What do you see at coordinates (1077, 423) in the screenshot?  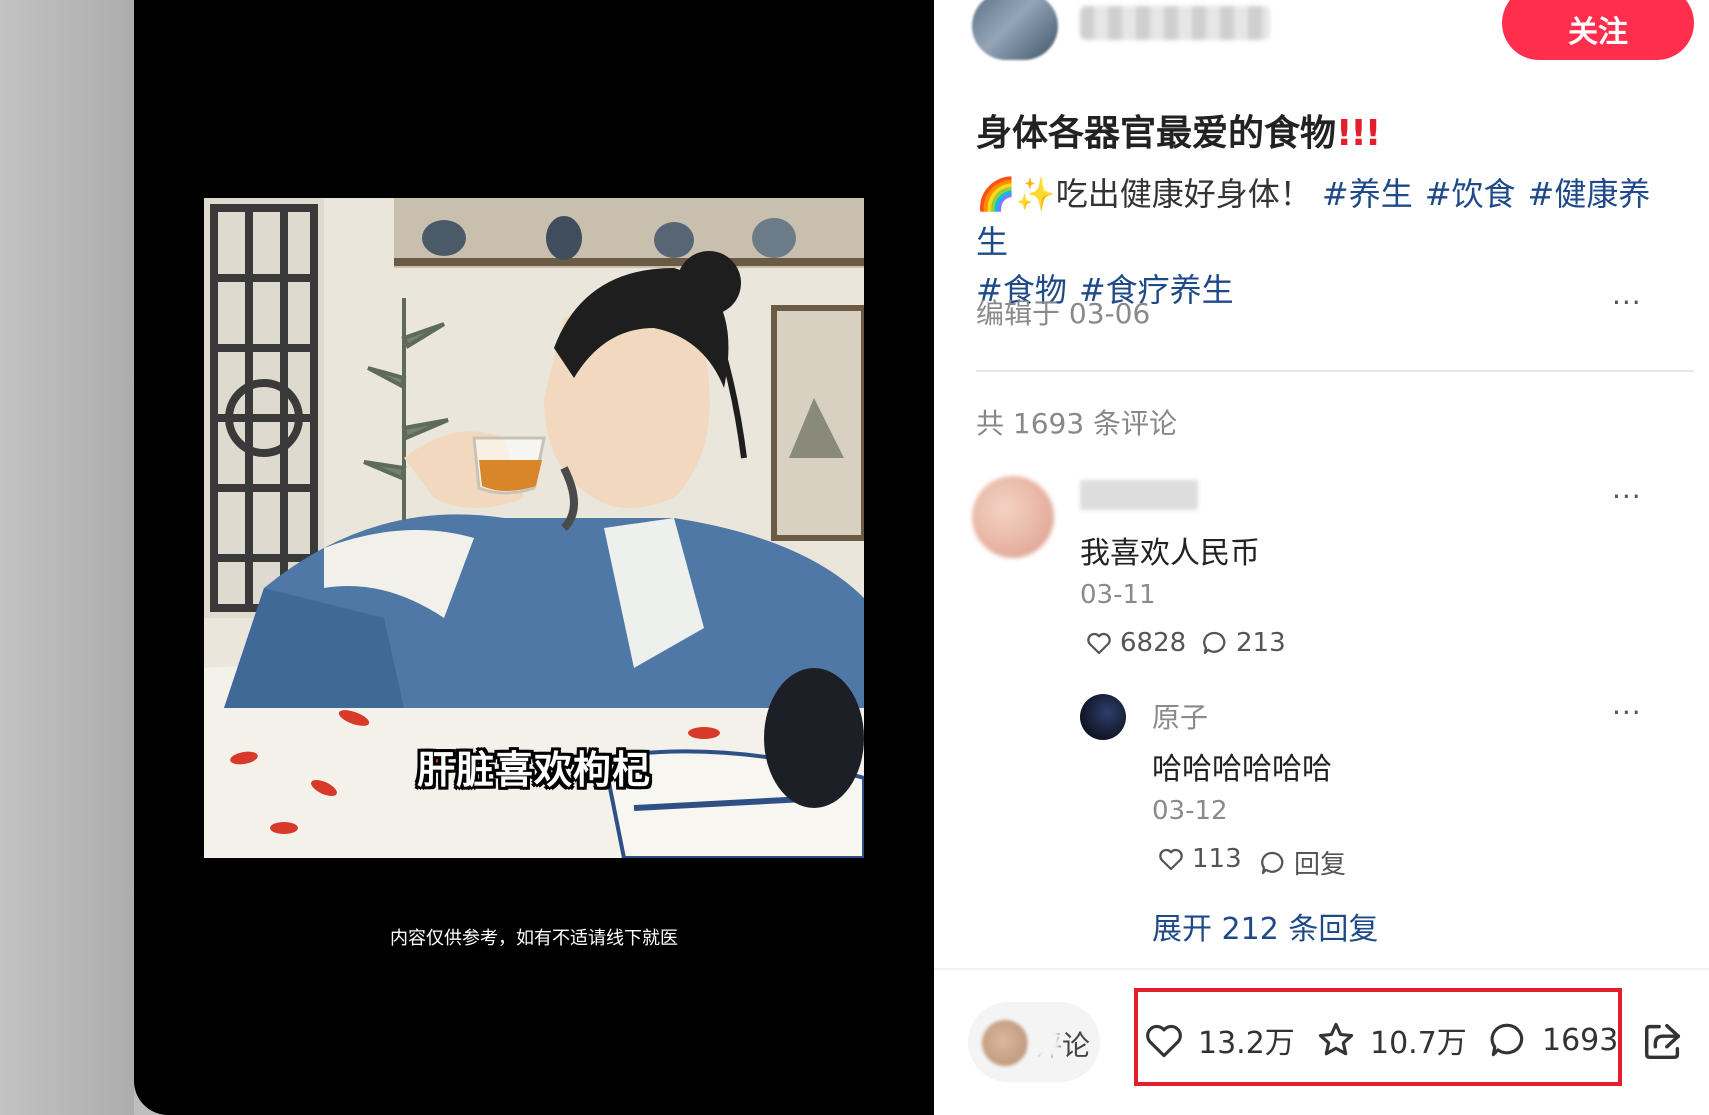 I see `comment-count: 共 1693 条评论` at bounding box center [1077, 423].